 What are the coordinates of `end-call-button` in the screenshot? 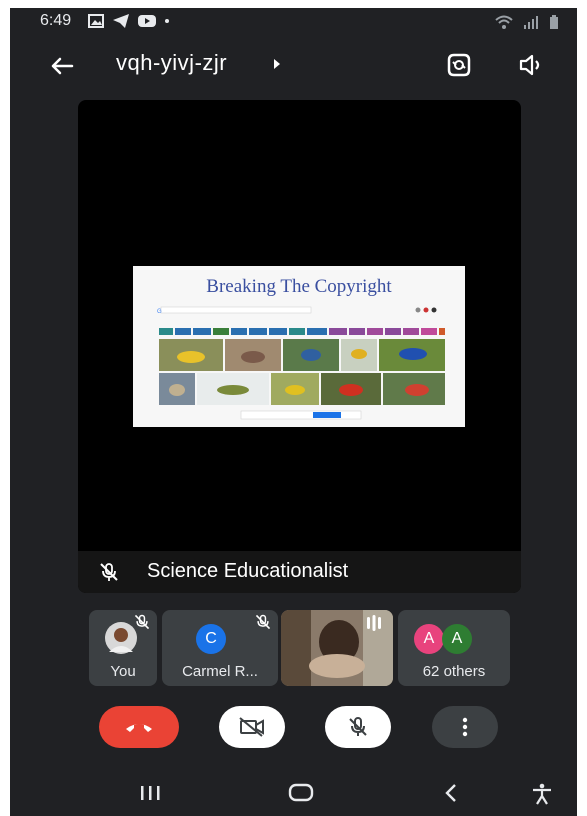 It's located at (139, 727).